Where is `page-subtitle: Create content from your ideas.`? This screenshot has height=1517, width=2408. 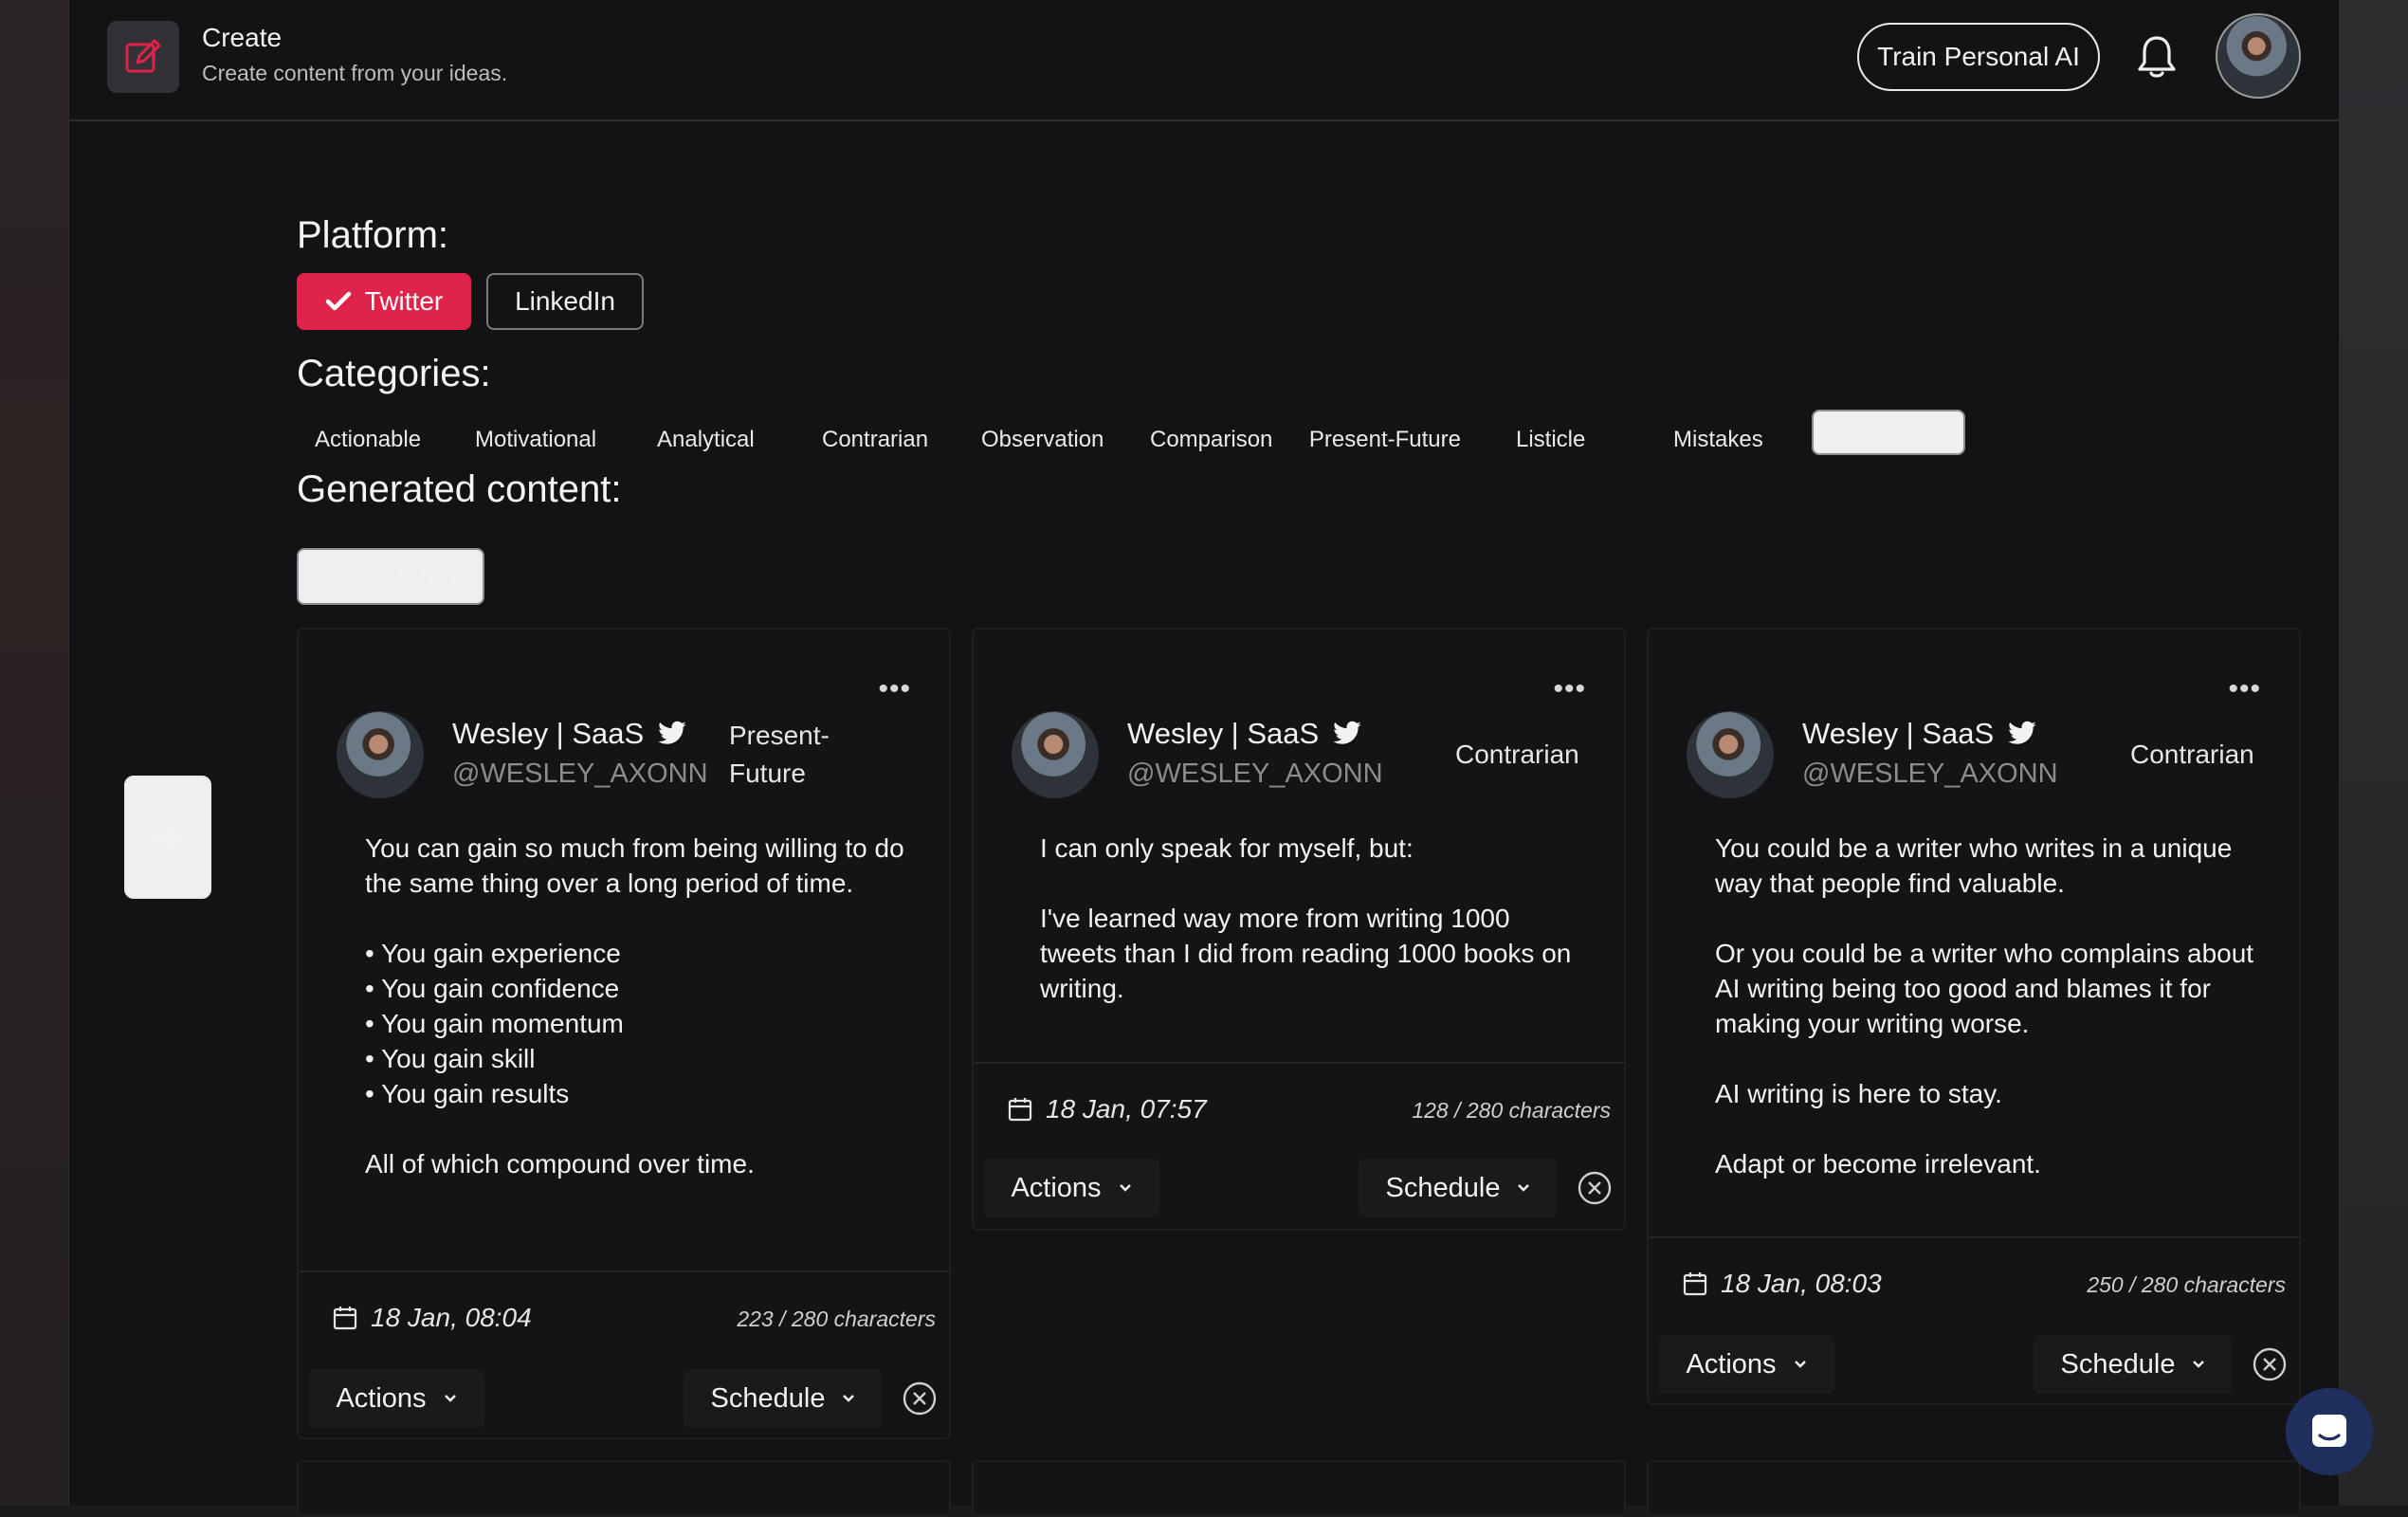 page-subtitle: Create content from your ideas. is located at coordinates (355, 73).